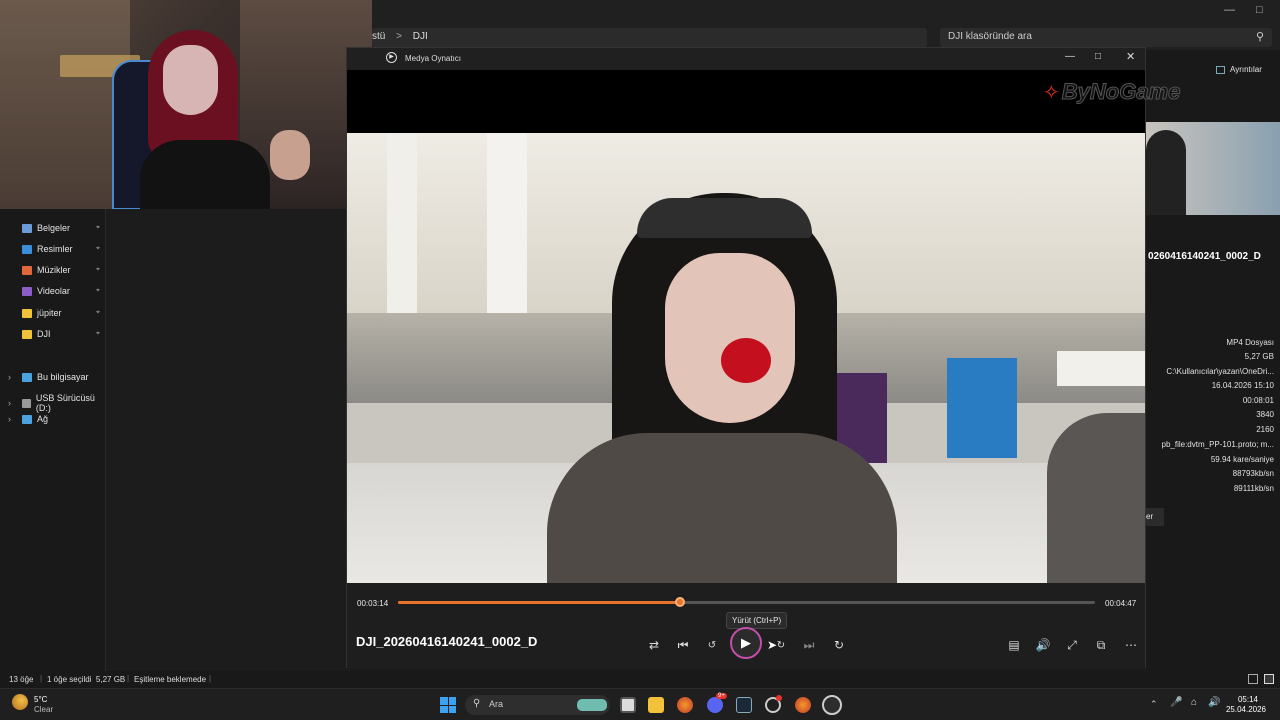  What do you see at coordinates (1242, 459) in the screenshot?
I see `details-value: 59.94 kare/saniye` at bounding box center [1242, 459].